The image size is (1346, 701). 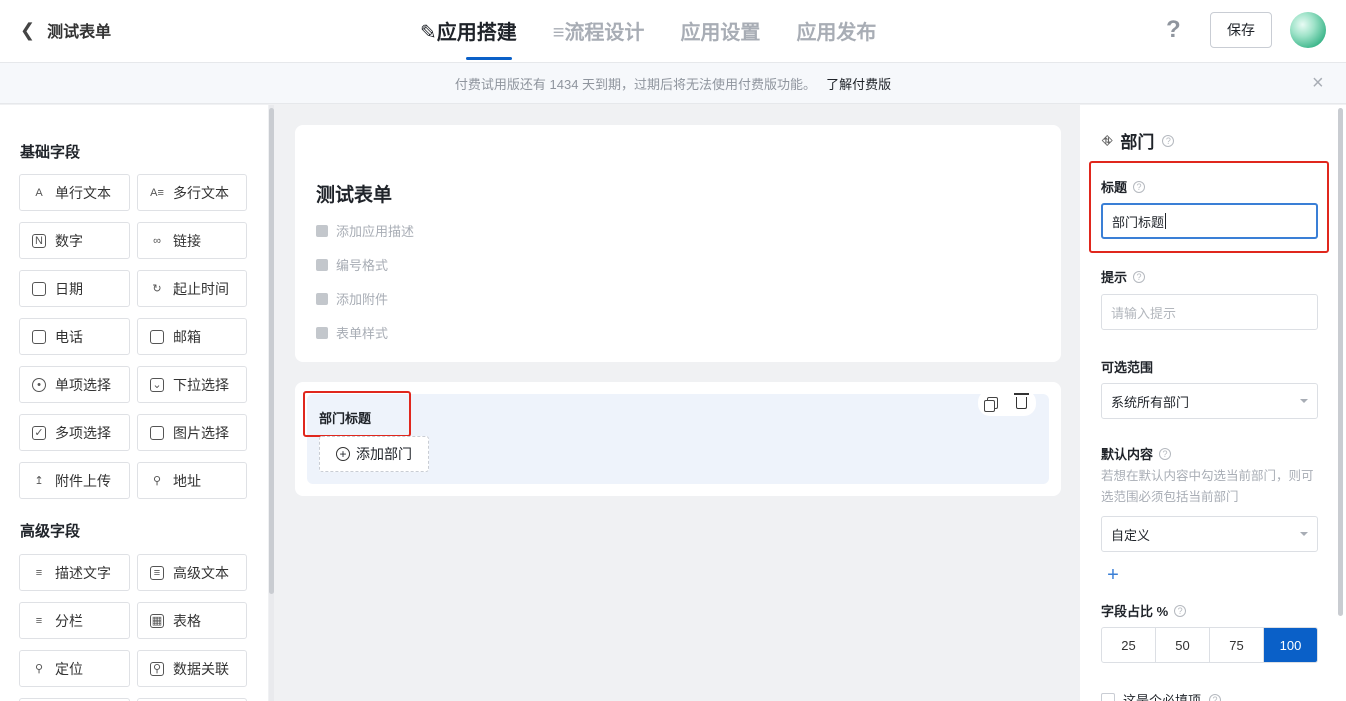 I want to click on field-multi-text: A≡ 多行文本, so click(x=192, y=192).